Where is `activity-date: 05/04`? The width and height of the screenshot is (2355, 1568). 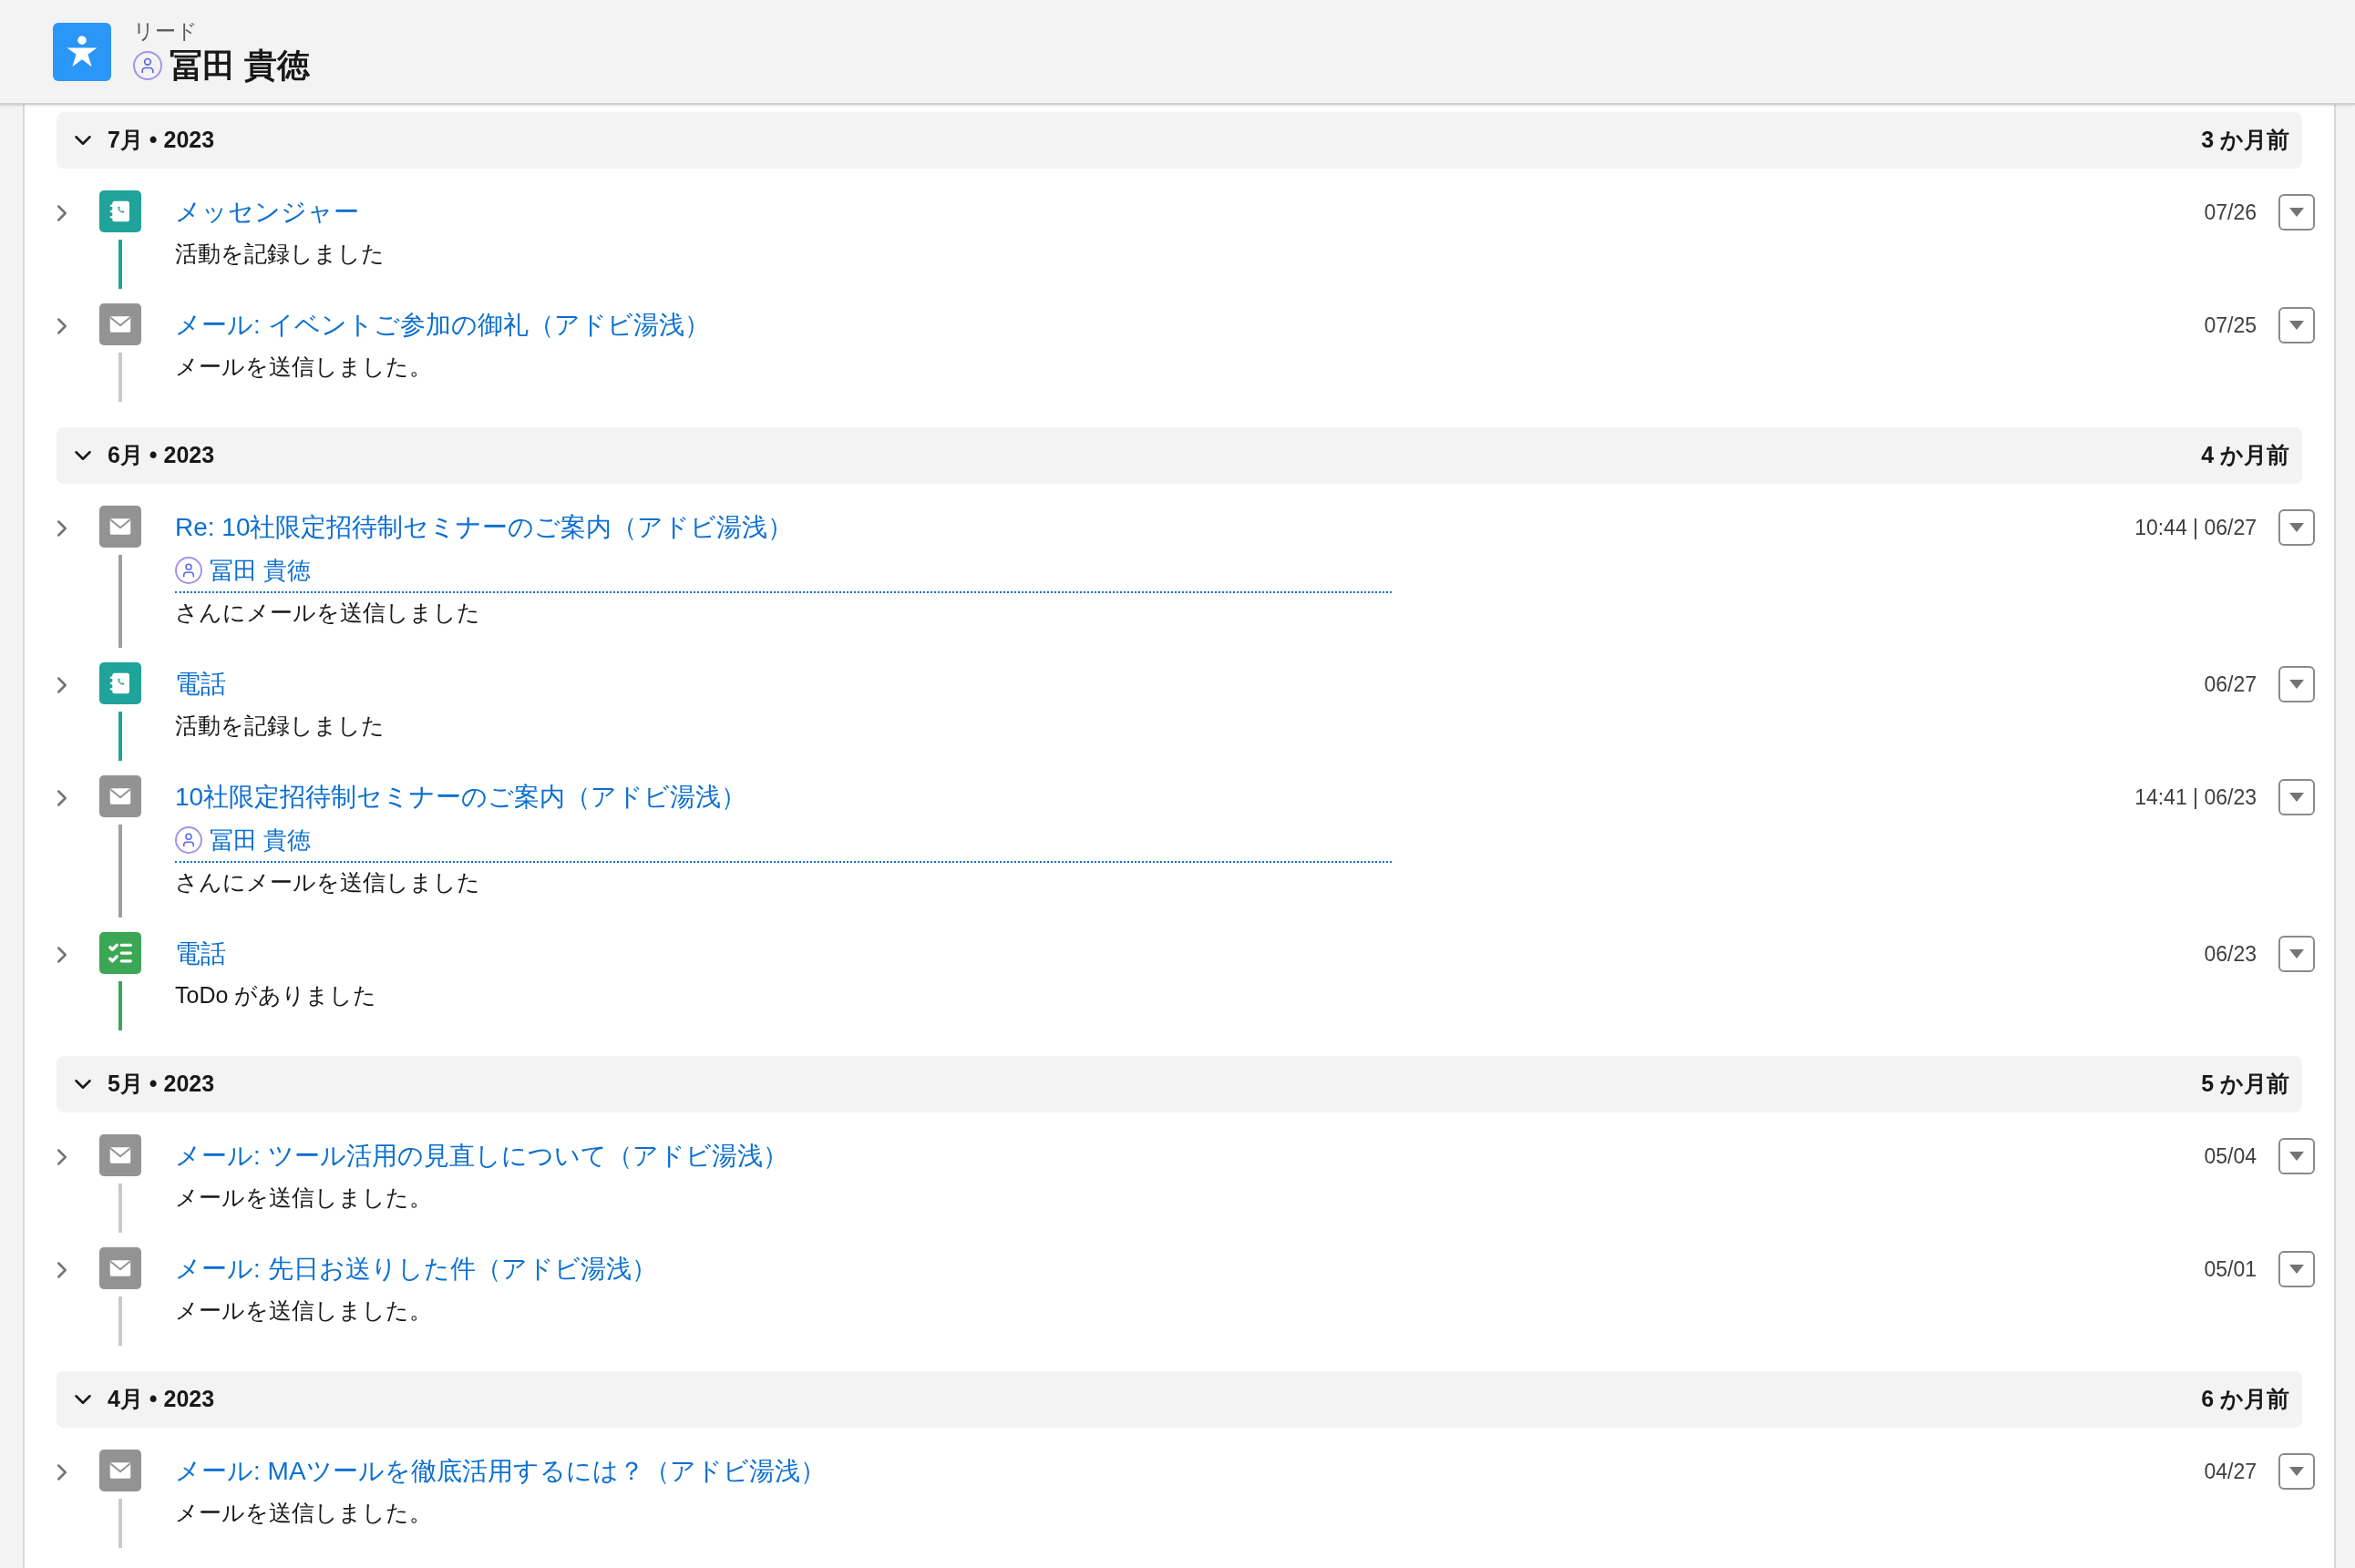 activity-date: 05/04 is located at coordinates (2230, 1156).